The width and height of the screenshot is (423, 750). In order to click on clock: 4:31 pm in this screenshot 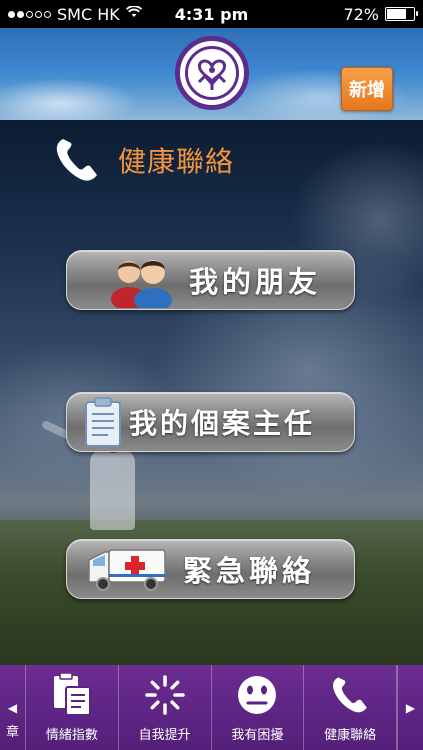, I will do `click(211, 14)`.